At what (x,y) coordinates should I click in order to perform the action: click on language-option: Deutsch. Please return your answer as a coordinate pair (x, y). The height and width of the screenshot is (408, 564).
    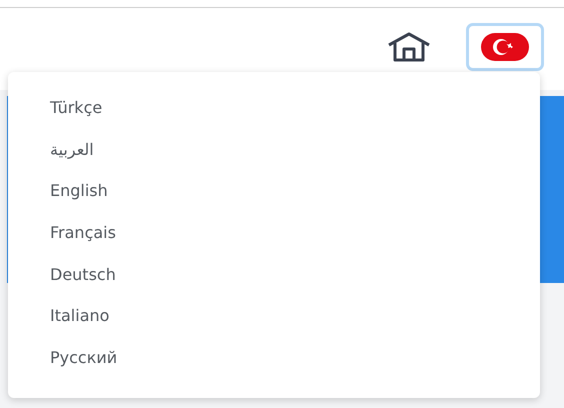
    Looking at the image, I should click on (83, 274).